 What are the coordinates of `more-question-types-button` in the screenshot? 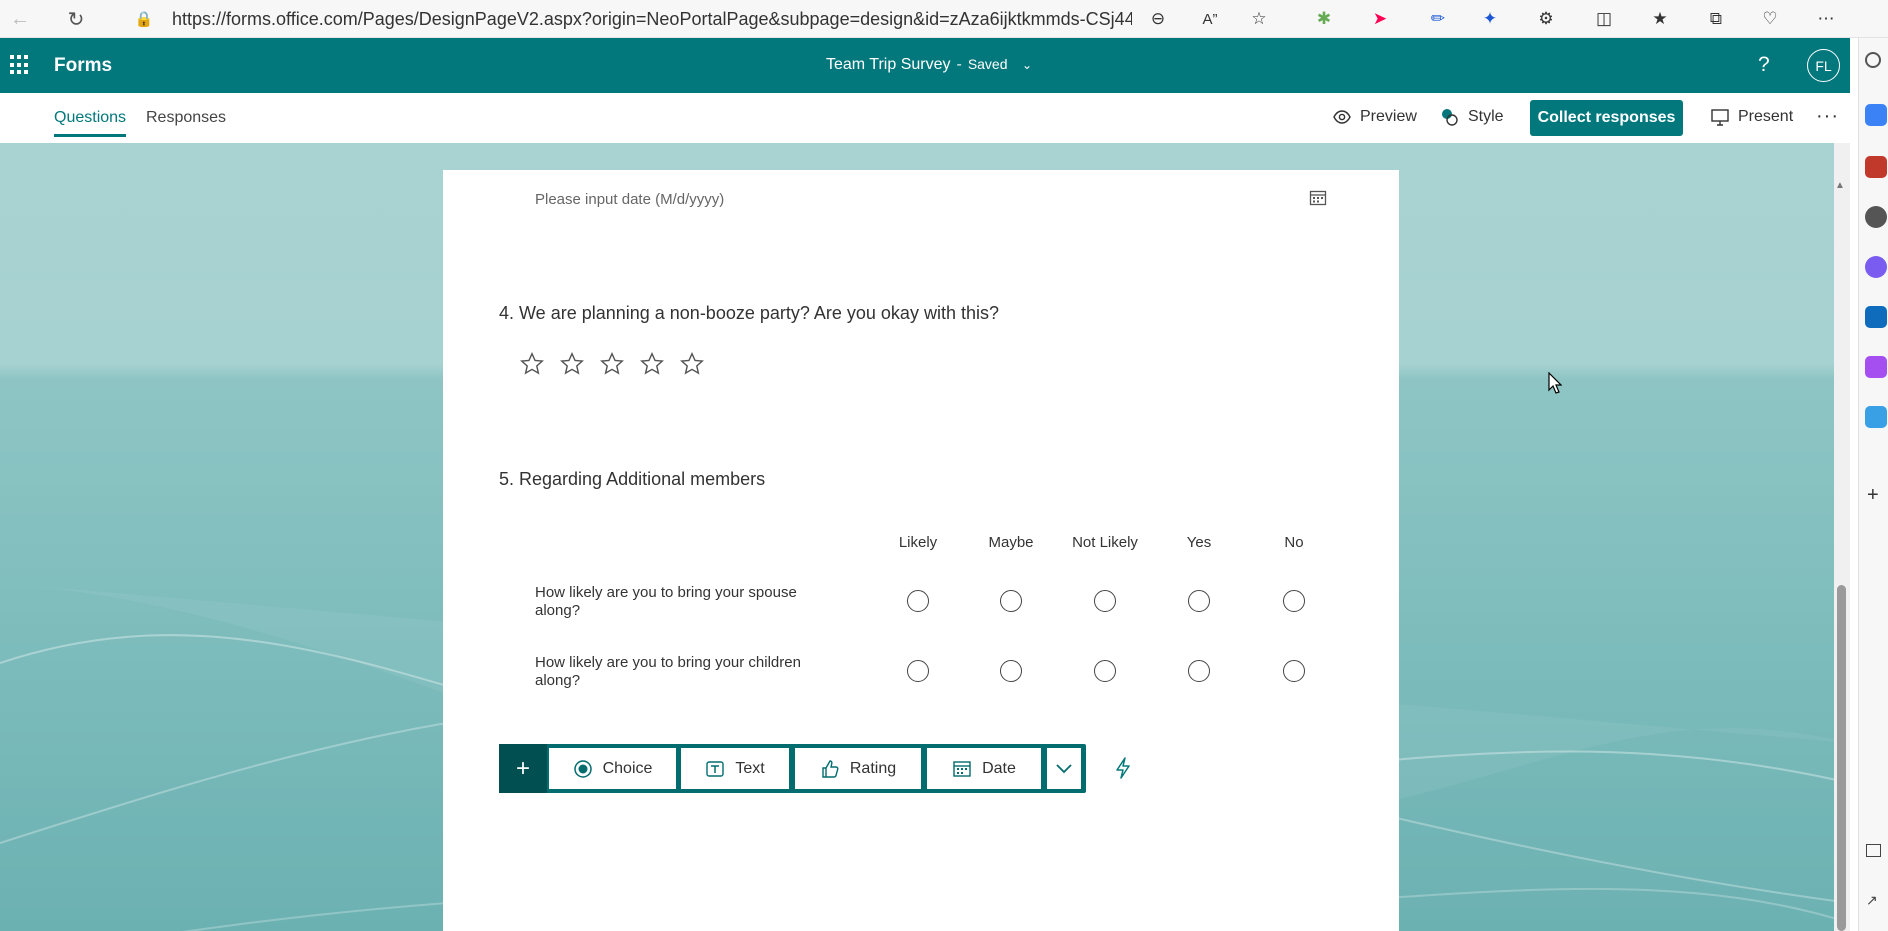 It's located at (1064, 768).